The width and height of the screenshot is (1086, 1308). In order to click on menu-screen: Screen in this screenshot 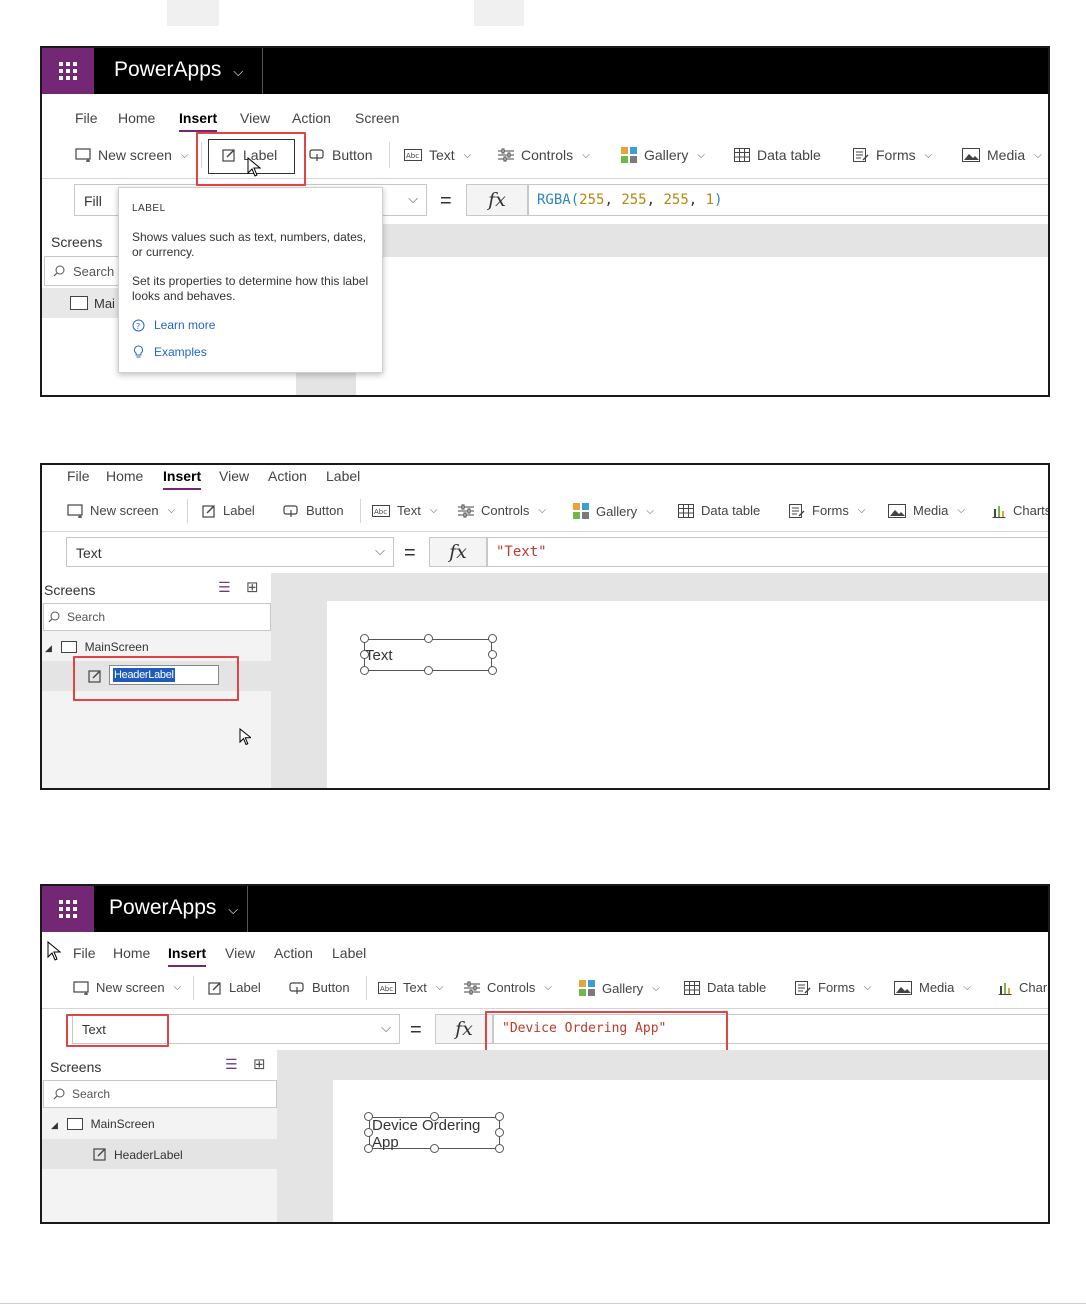, I will do `click(377, 118)`.